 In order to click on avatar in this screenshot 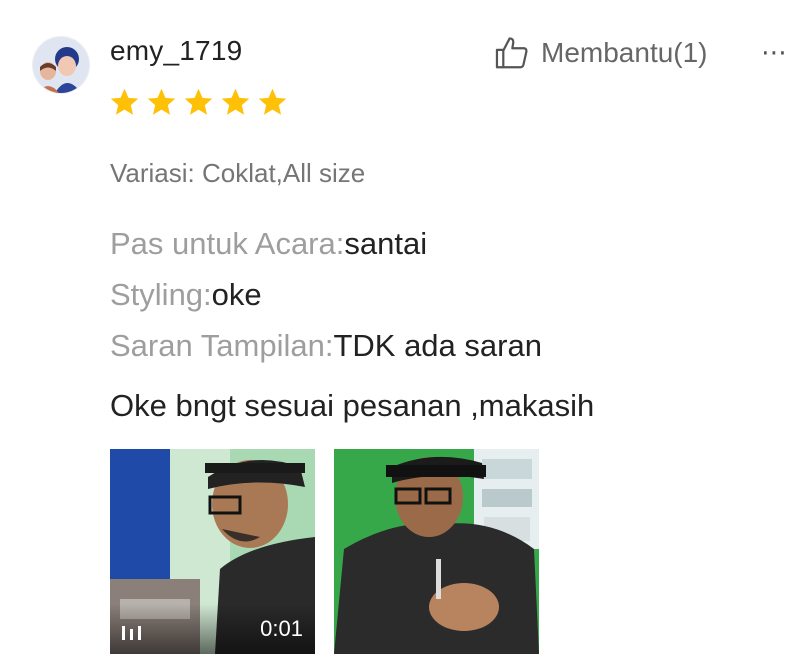, I will do `click(61, 65)`.